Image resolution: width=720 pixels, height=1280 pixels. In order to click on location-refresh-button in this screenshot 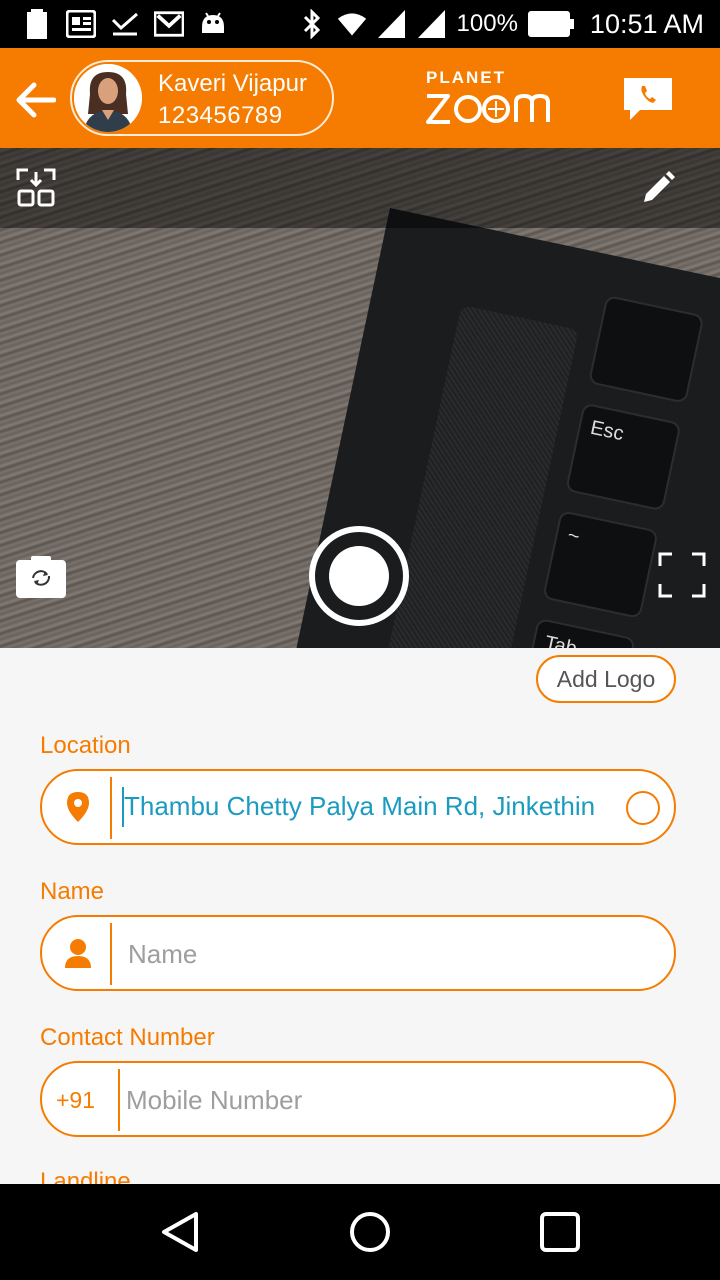, I will do `click(643, 808)`.